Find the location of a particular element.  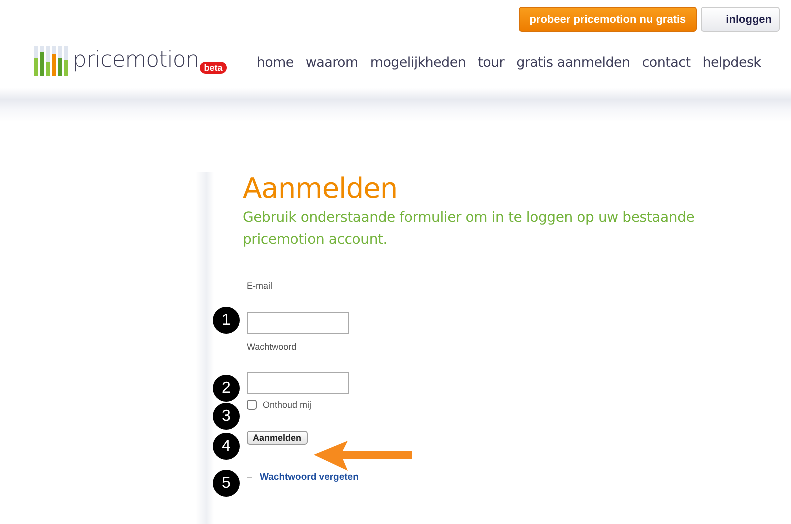

nav-link: helpdesk is located at coordinates (732, 63).